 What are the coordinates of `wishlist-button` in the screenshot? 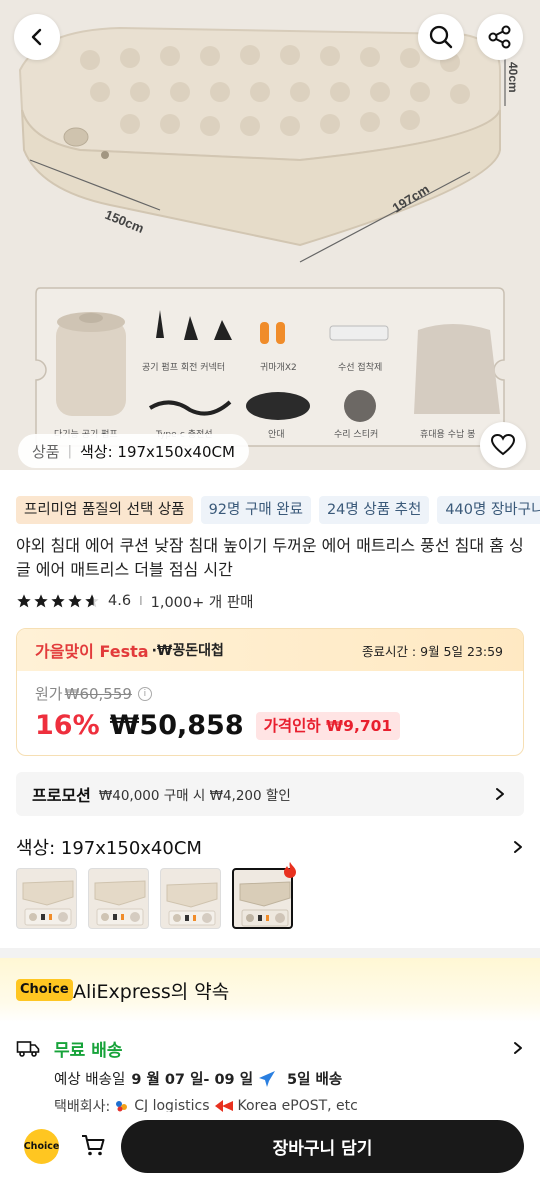 It's located at (503, 445).